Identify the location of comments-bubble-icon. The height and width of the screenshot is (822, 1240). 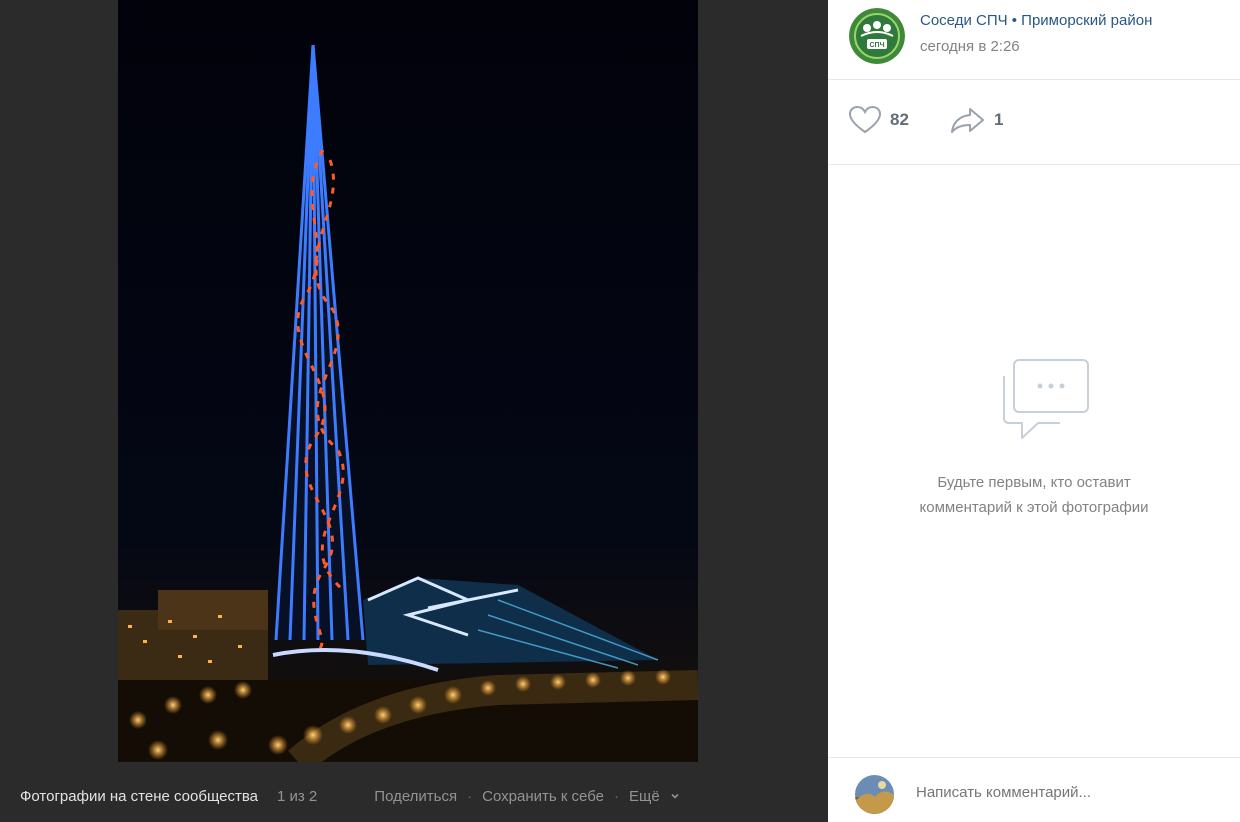
(1046, 399).